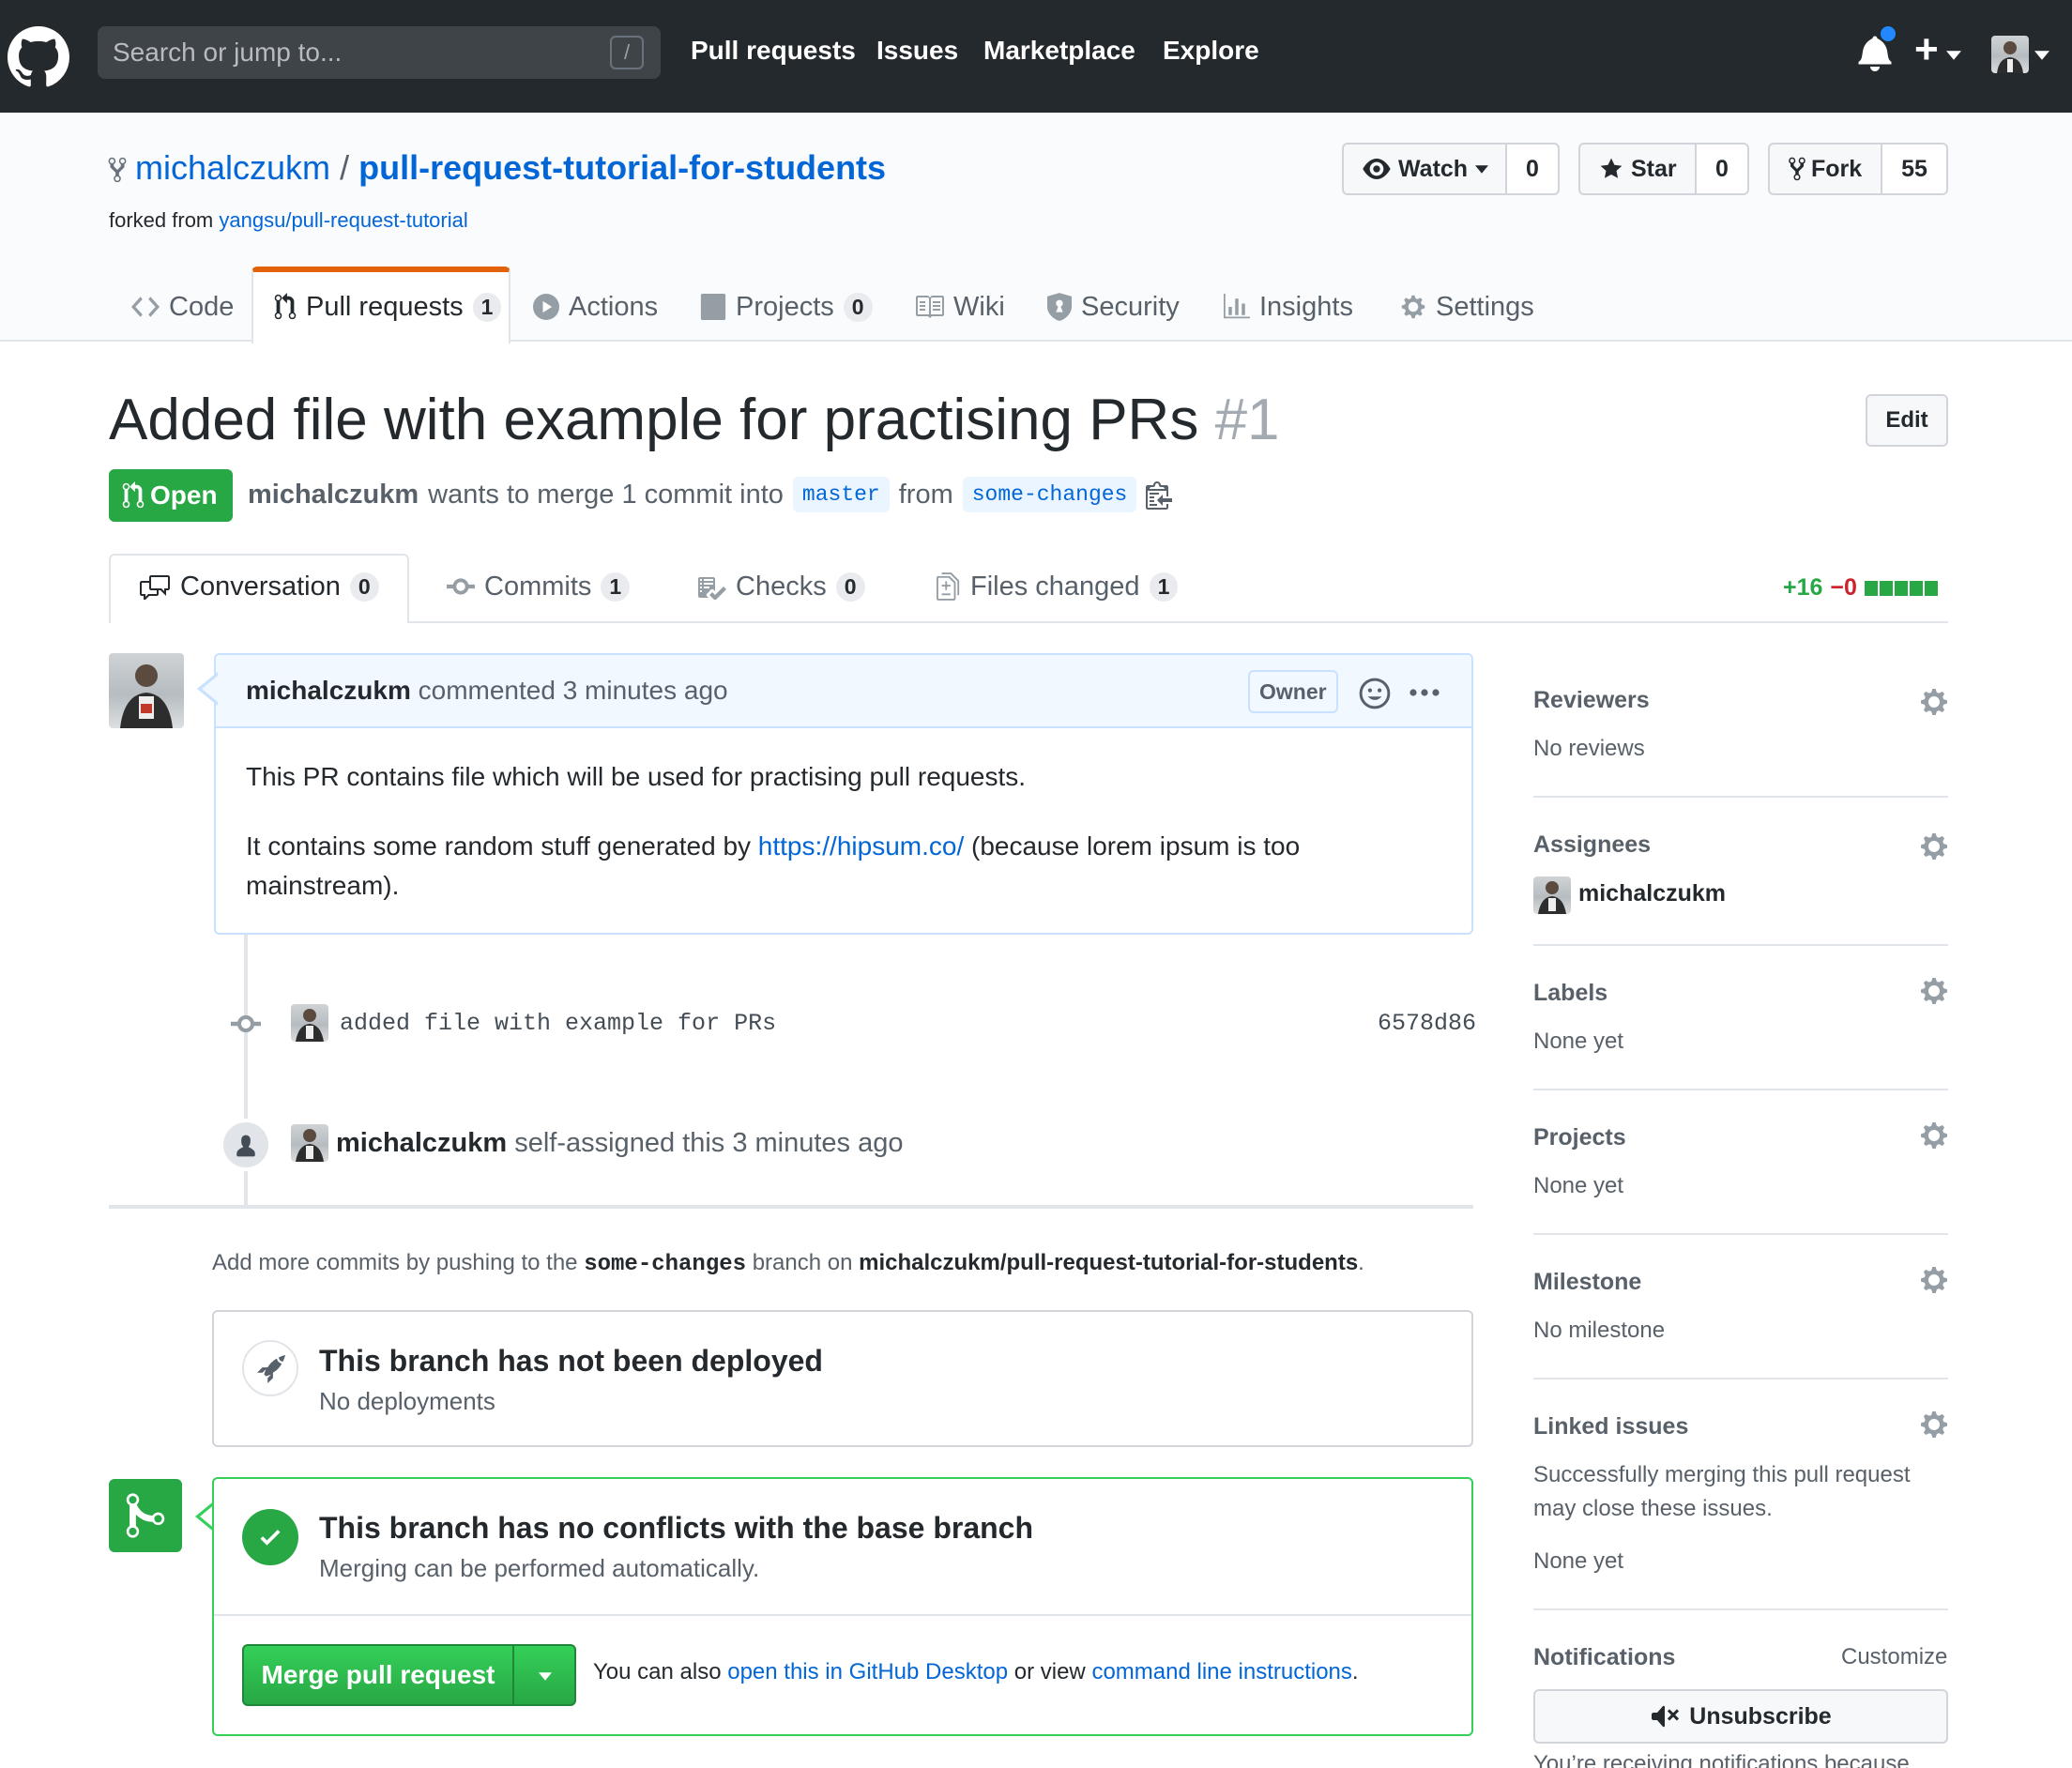 This screenshot has width=2072, height=1768. Describe the element at coordinates (1654, 168) in the screenshot. I see `star-label: Star` at that location.